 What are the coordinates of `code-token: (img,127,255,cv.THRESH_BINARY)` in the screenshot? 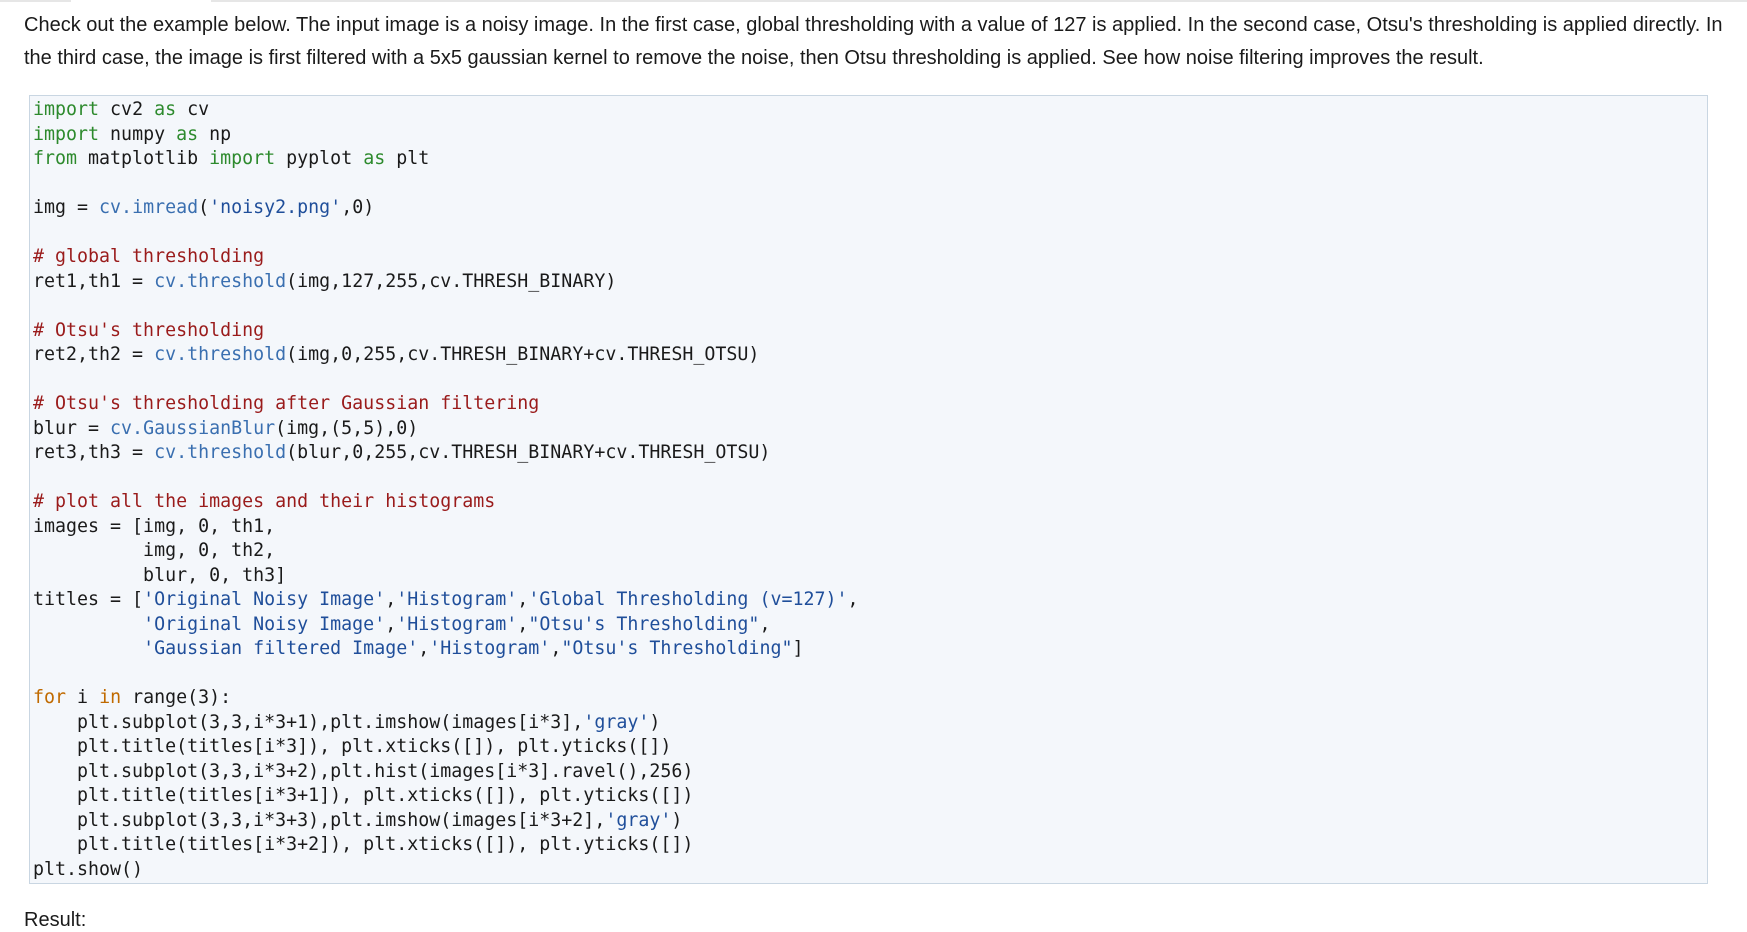 It's located at (451, 281).